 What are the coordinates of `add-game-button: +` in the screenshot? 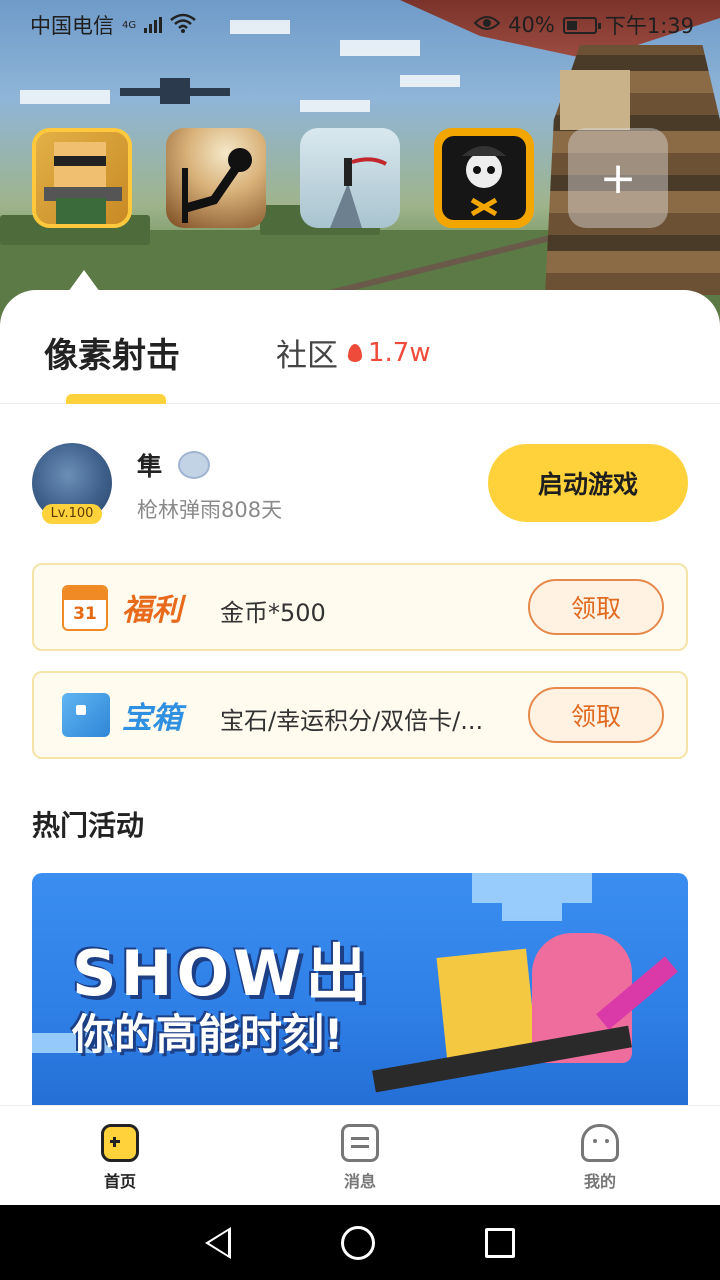 It's located at (618, 178).